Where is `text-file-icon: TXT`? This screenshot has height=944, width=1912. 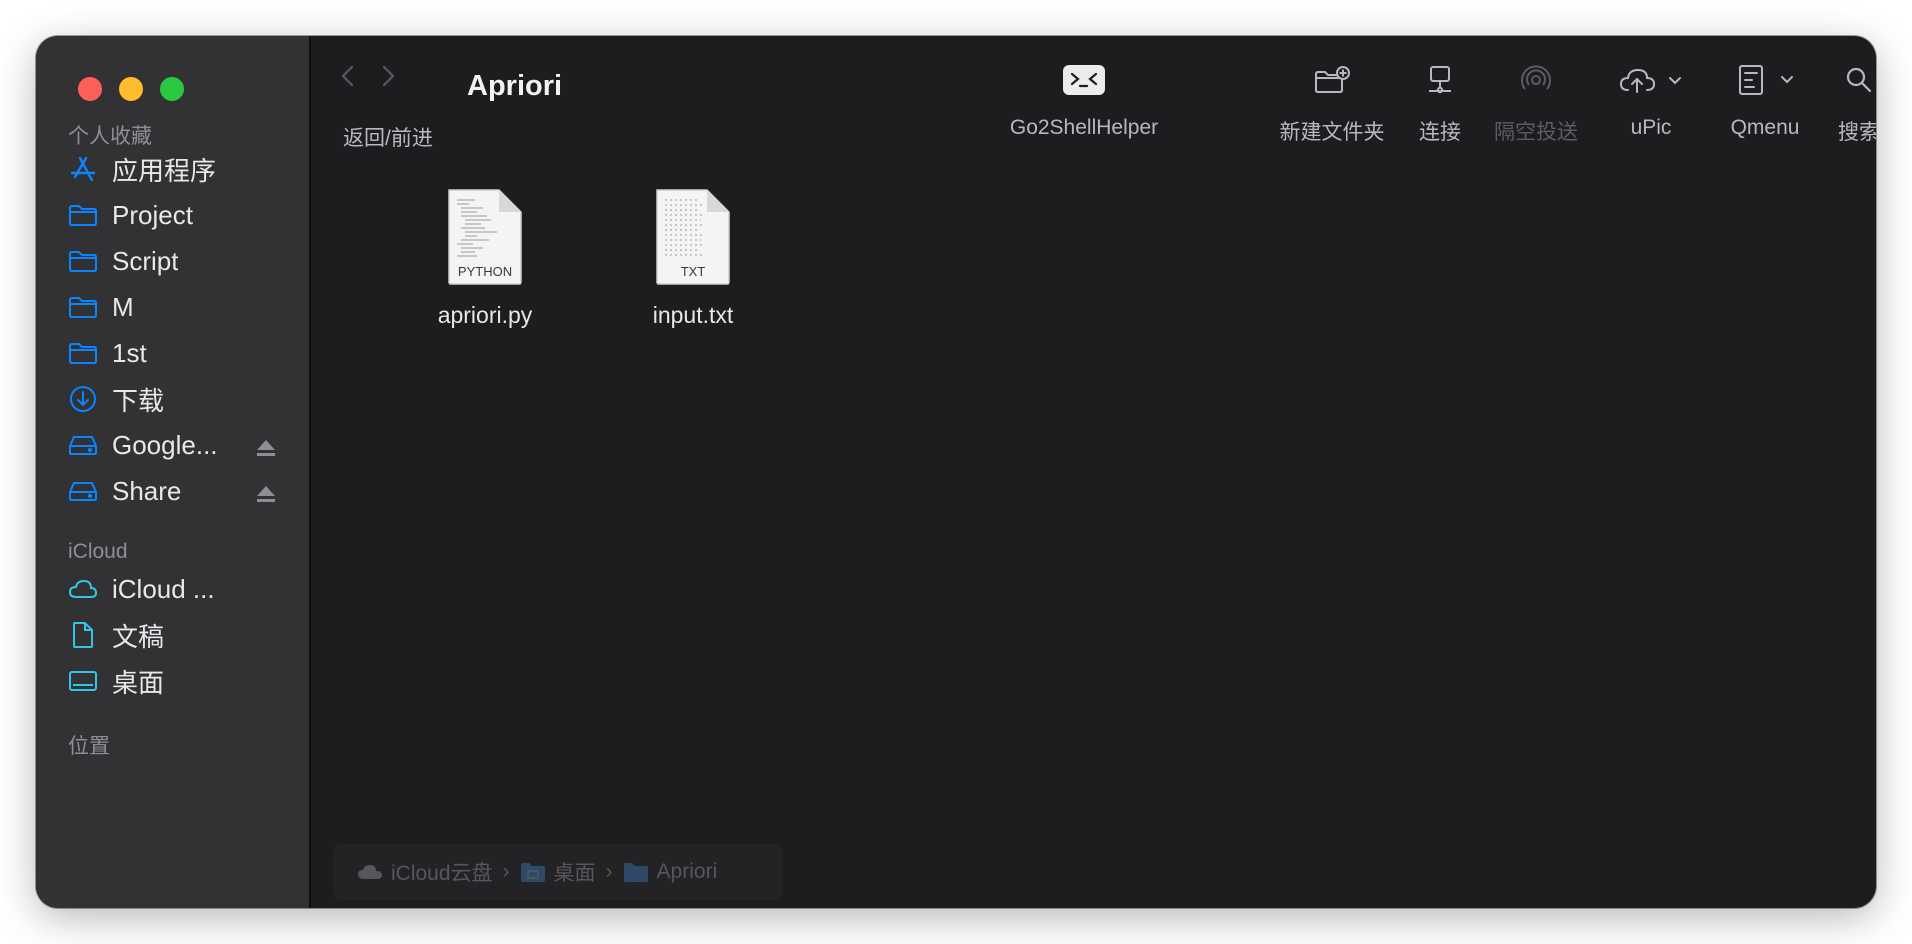
text-file-icon: TXT is located at coordinates (693, 237).